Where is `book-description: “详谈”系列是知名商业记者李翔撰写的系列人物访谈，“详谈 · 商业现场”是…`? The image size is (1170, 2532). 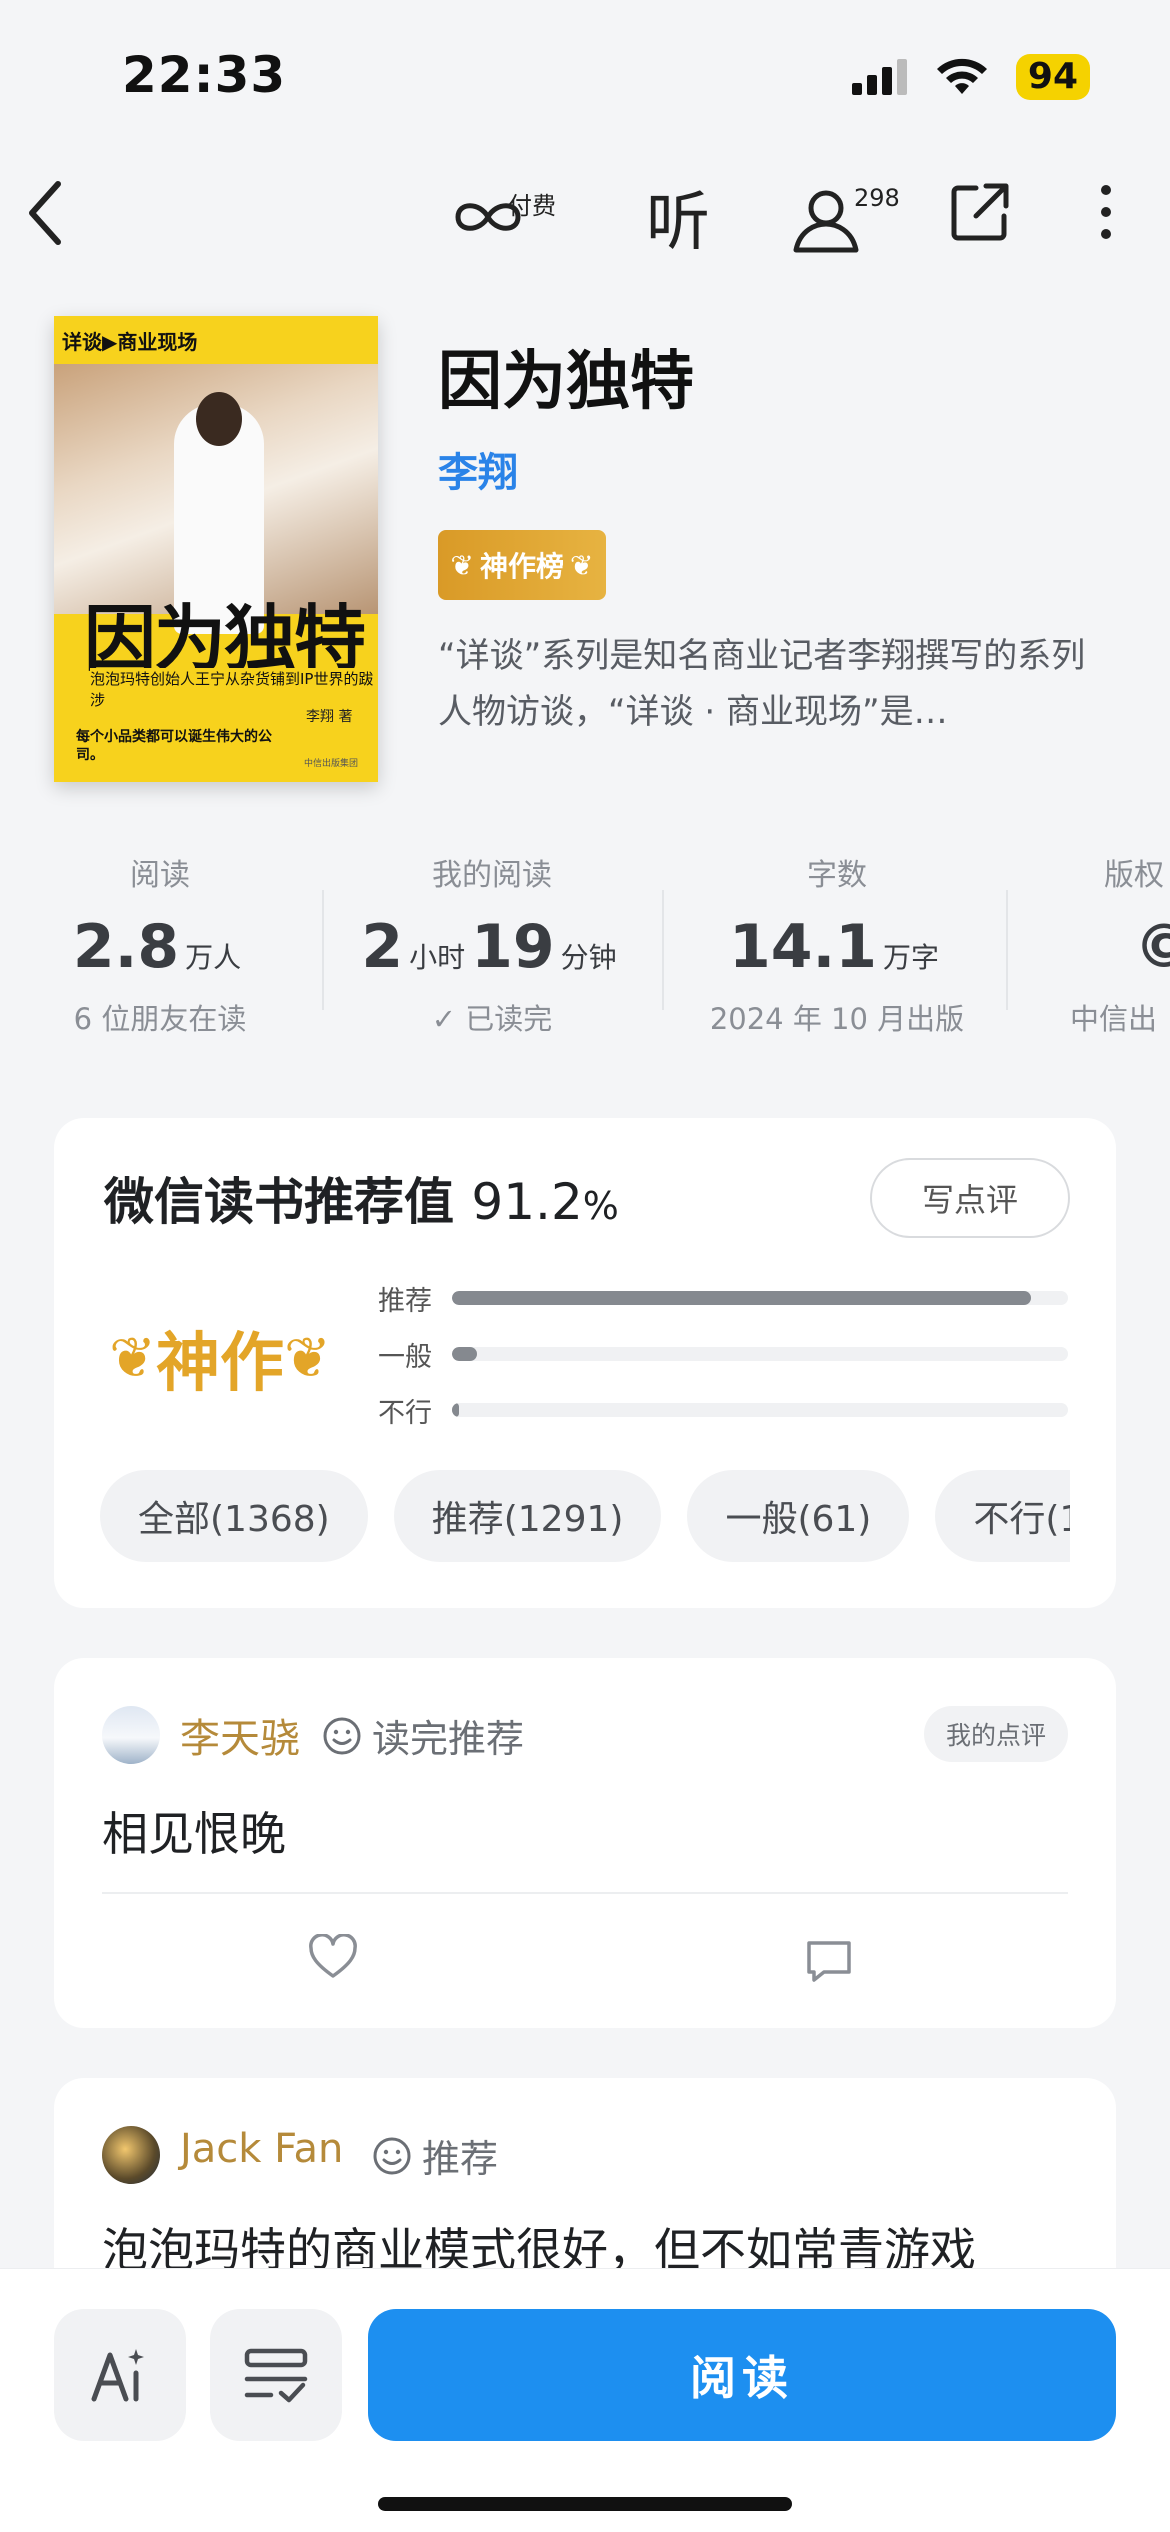 book-description: “详谈”系列是知名商业记者李翔撰写的系列人物访谈，“详谈 · 商业现场”是… is located at coordinates (768, 684).